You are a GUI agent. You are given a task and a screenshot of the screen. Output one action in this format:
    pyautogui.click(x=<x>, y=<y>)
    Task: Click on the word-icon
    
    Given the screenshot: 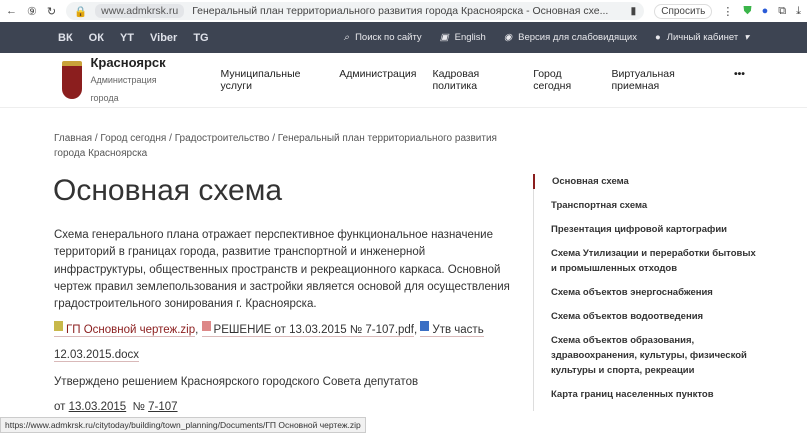 What is the action you would take?
    pyautogui.click(x=425, y=326)
    